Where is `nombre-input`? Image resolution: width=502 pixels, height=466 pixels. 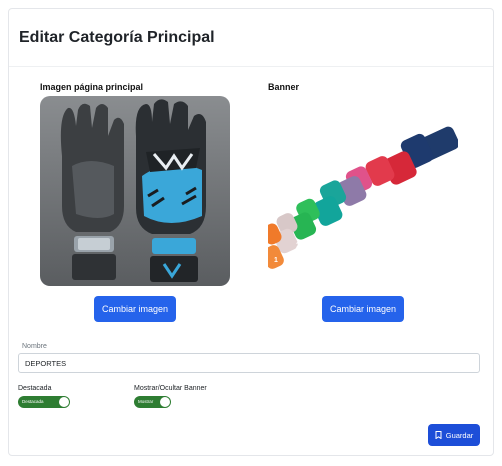 nombre-input is located at coordinates (249, 363).